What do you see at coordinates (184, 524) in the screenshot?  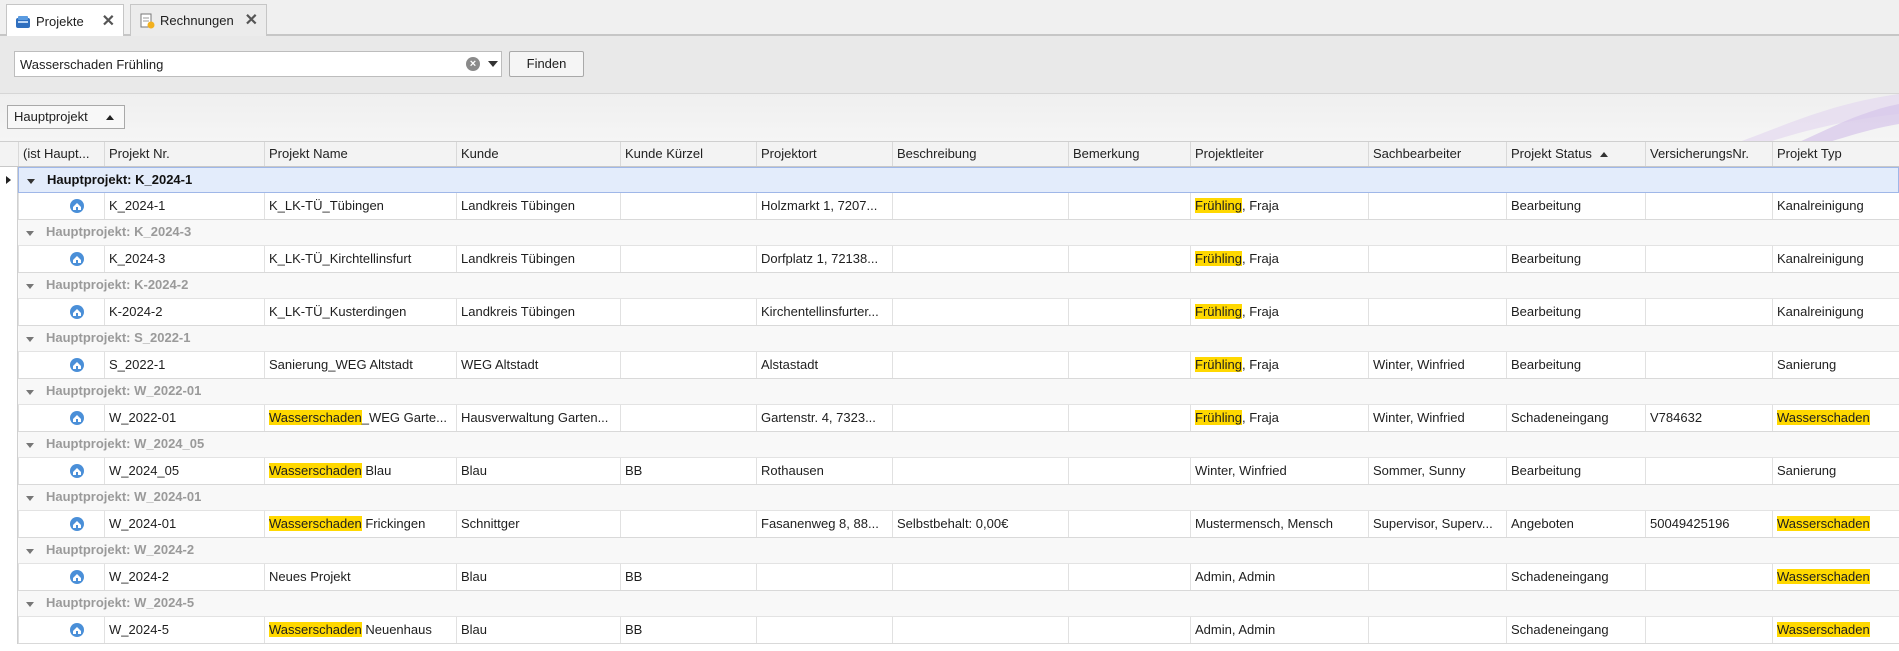 I see `cell-projekt-nr: W_2024-01` at bounding box center [184, 524].